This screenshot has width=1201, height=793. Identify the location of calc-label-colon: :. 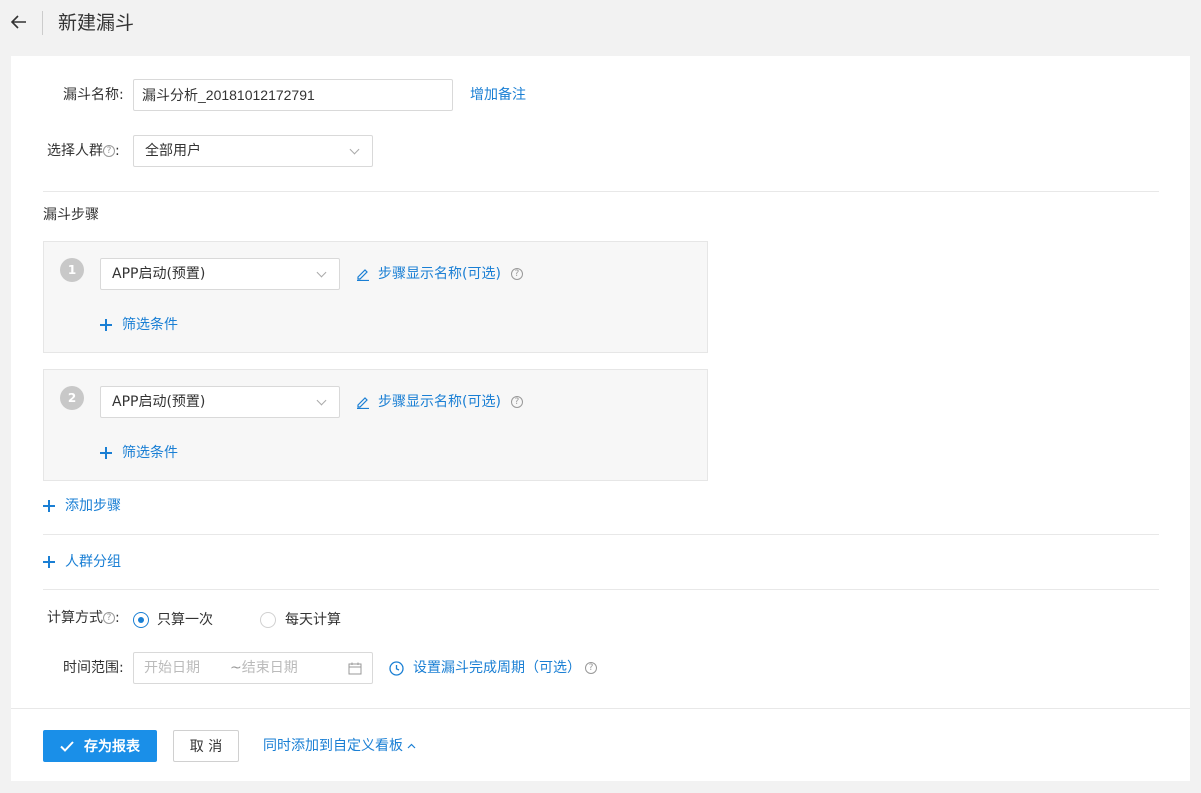
(117, 618).